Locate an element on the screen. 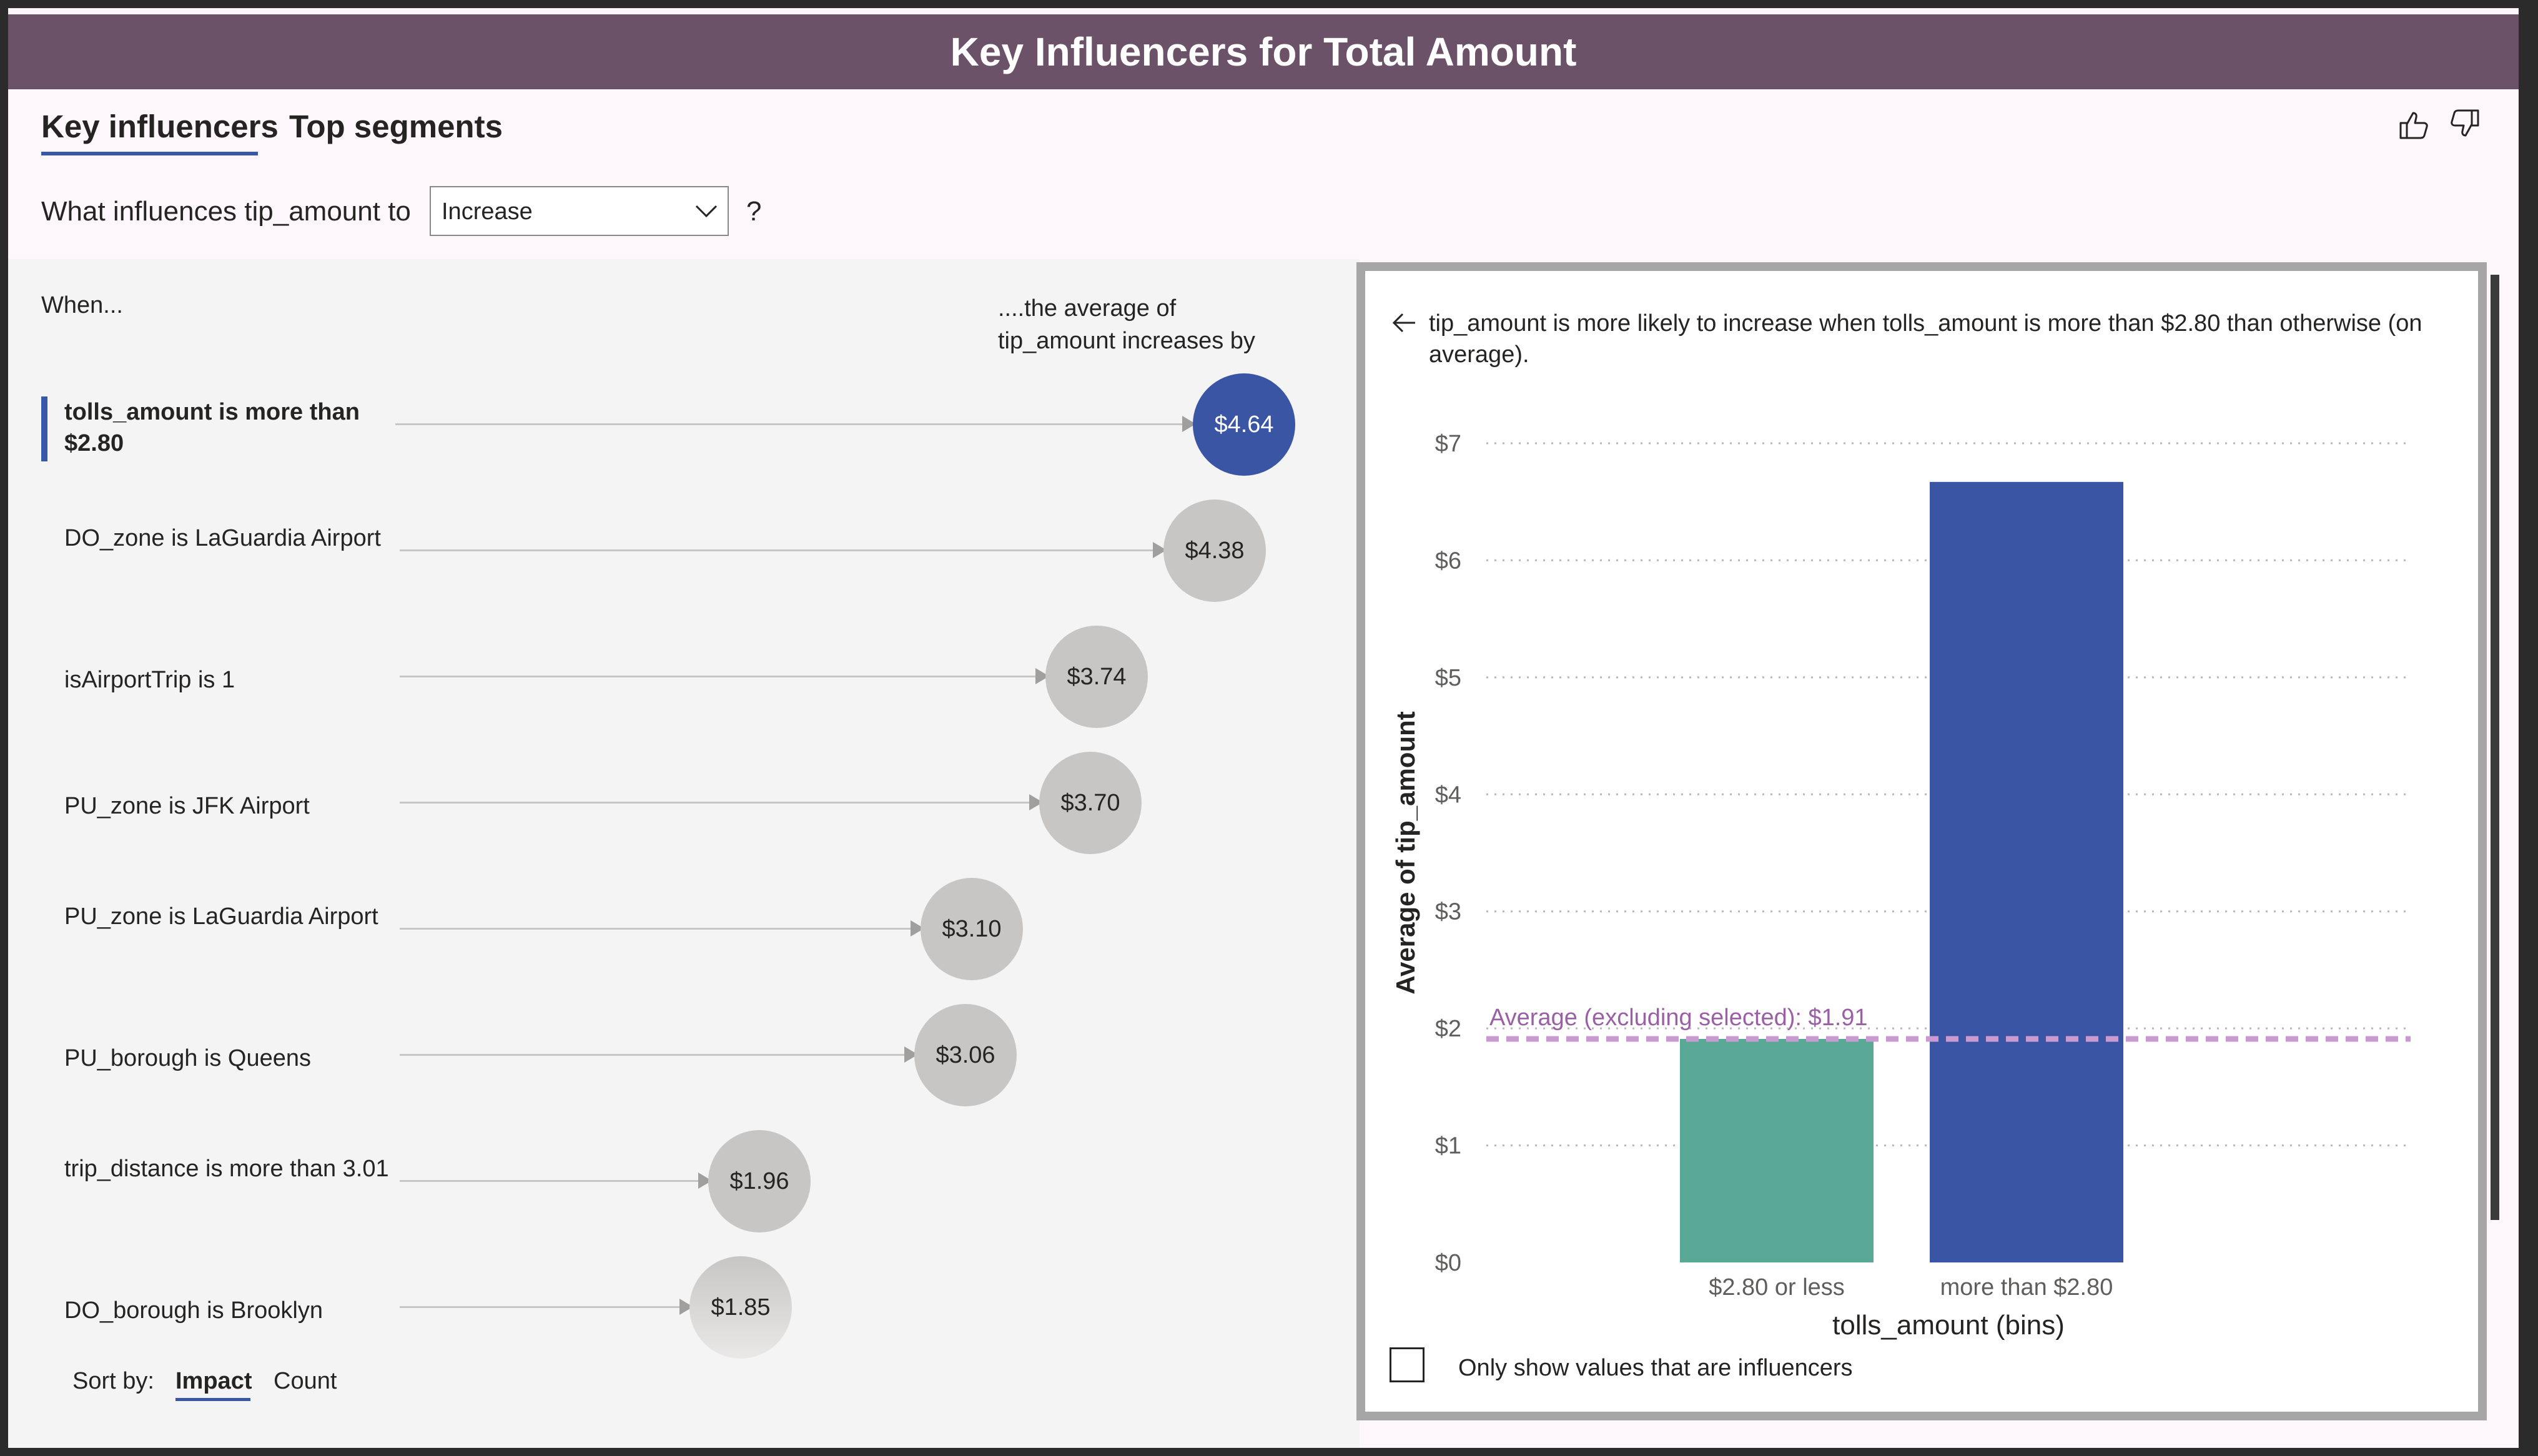 The image size is (2538, 1456). y-tick-label: $1 is located at coordinates (1448, 1146).